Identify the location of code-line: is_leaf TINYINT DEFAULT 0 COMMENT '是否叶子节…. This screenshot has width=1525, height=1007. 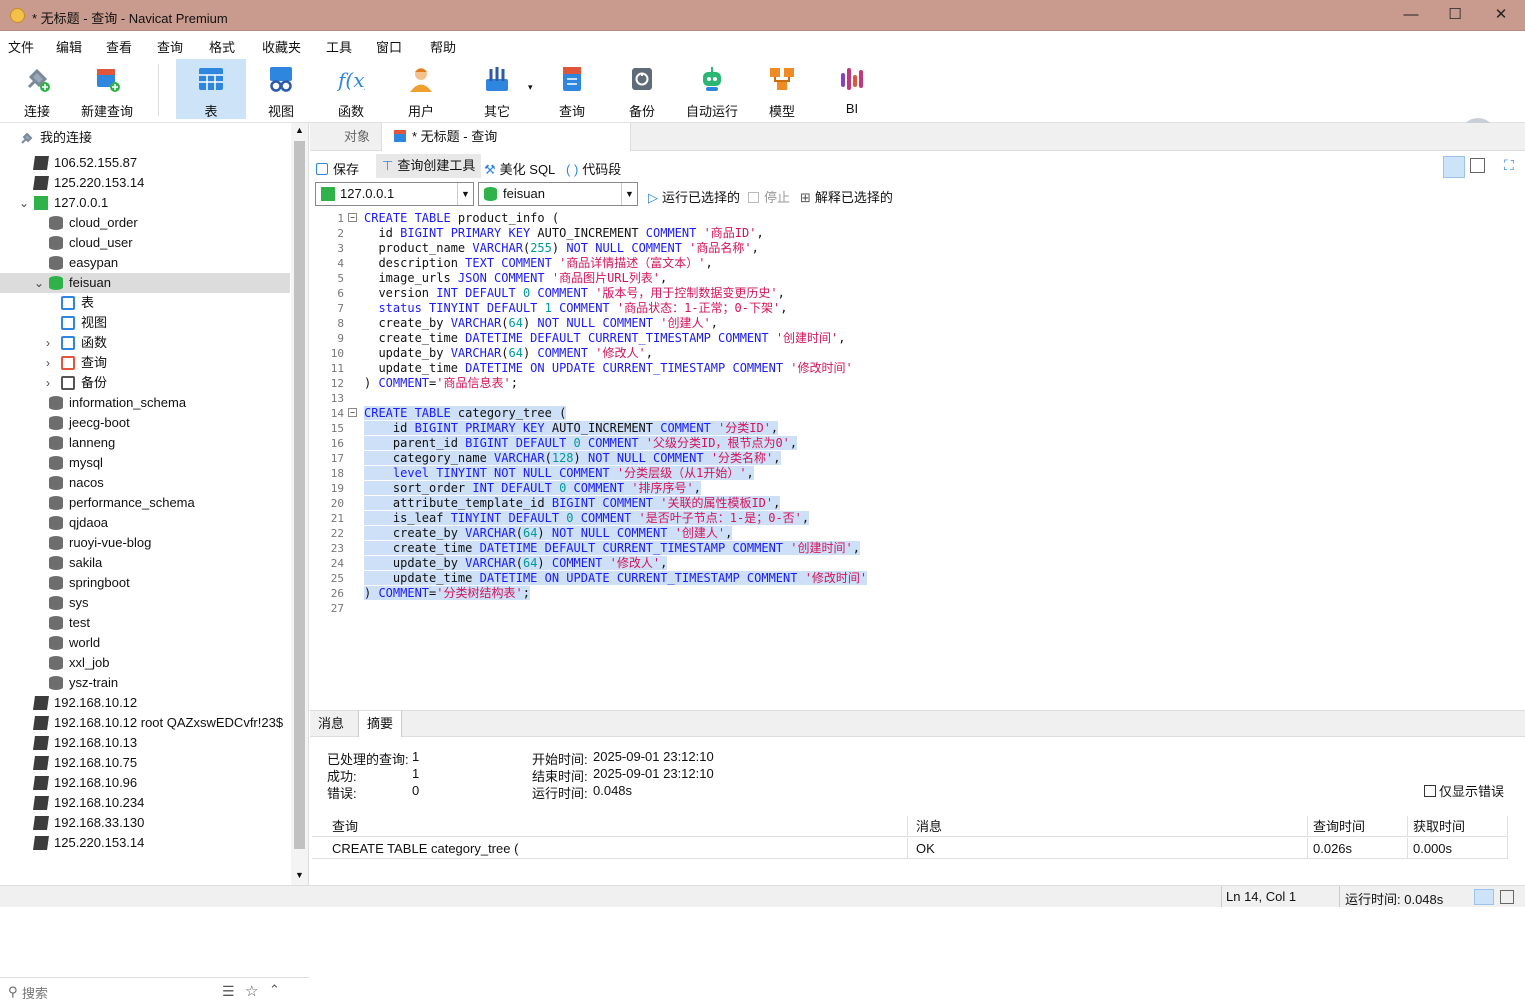
(587, 518).